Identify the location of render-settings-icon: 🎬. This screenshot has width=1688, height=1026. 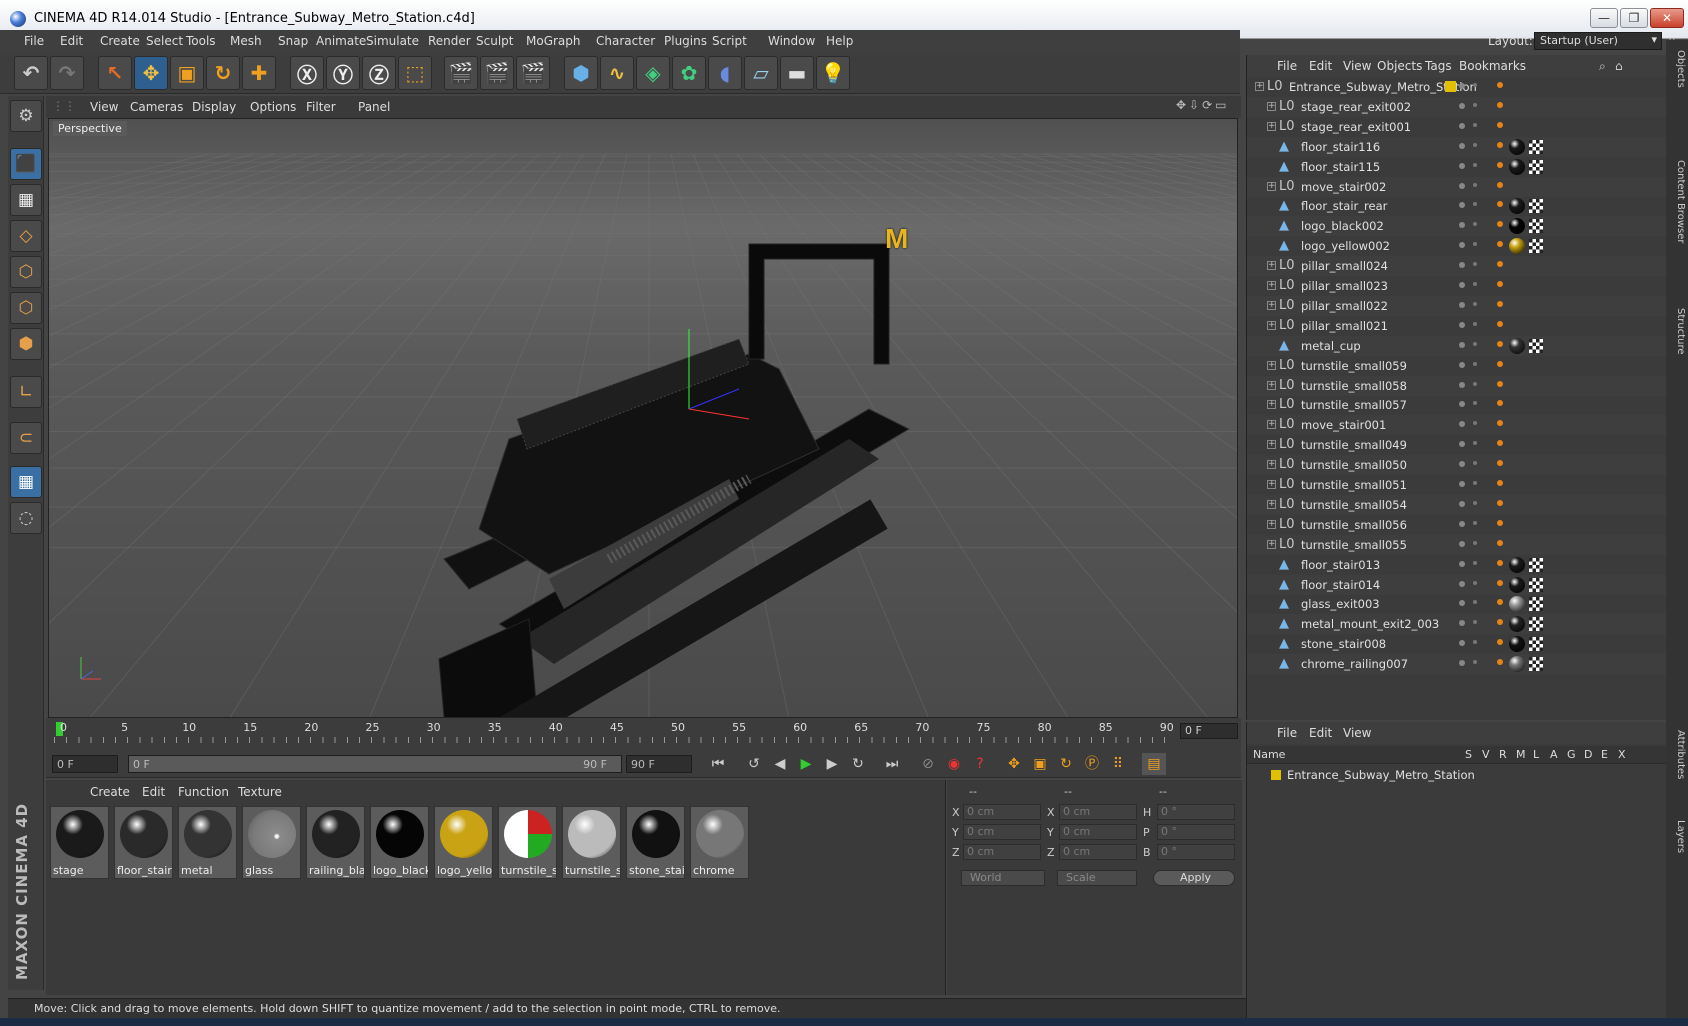
(533, 73).